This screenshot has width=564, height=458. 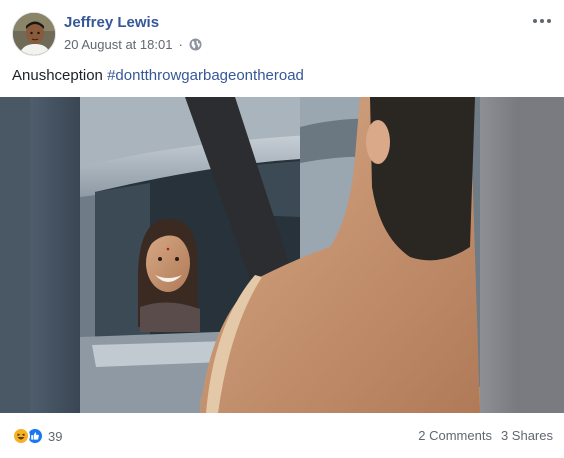 I want to click on post-timestamp: 20 August at 18:01, so click(x=118, y=44).